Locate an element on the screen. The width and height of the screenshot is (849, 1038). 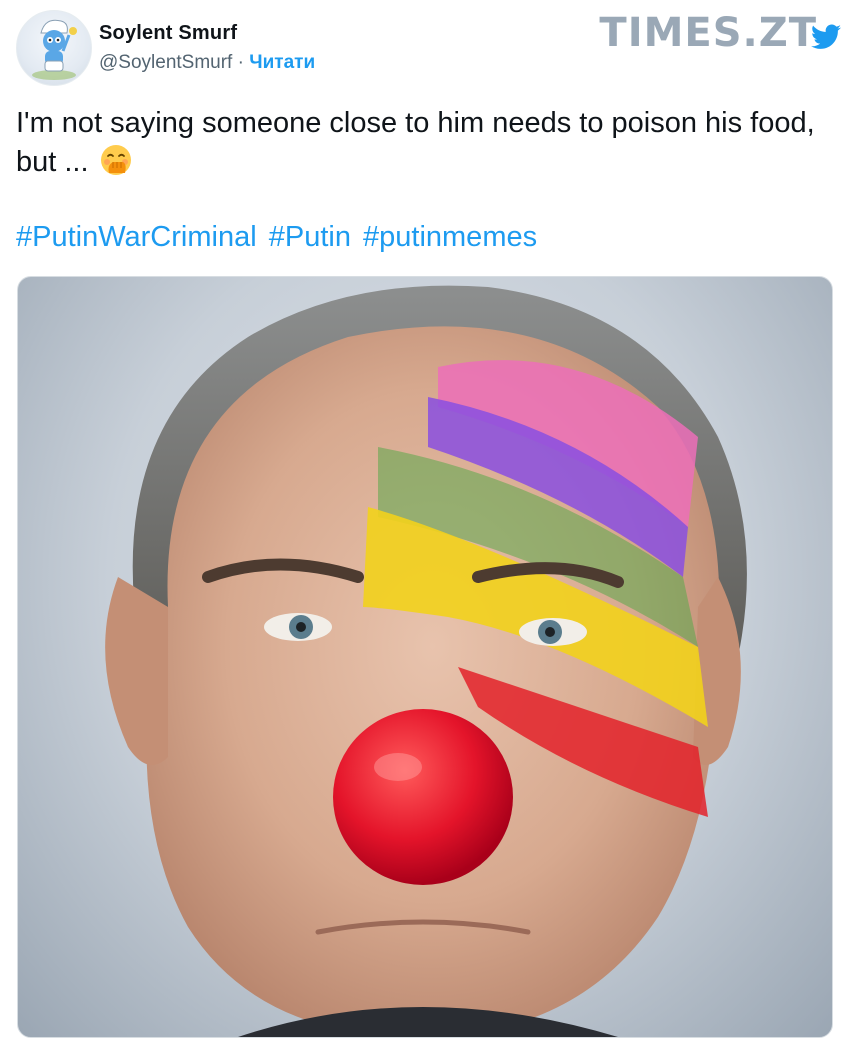
face-with-hand-over-mouth-emoji-icon is located at coordinates (116, 160).